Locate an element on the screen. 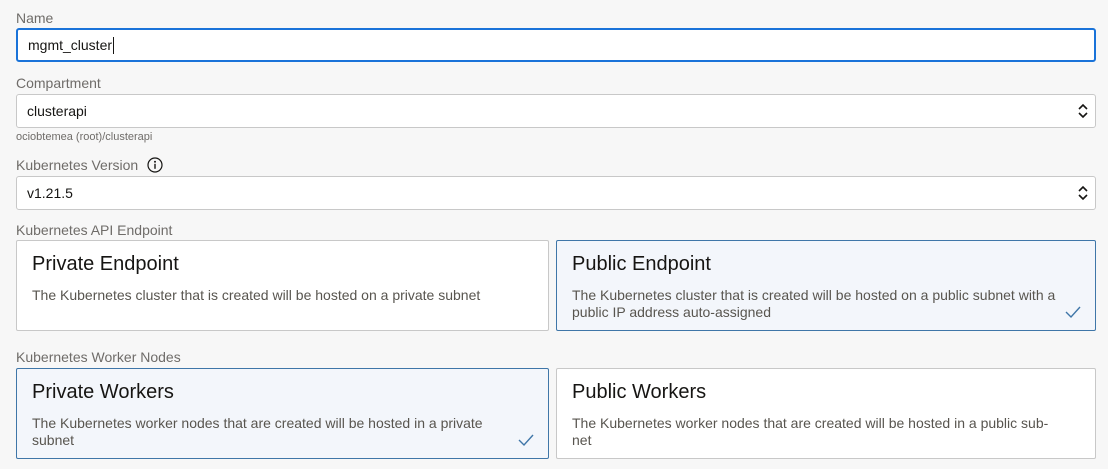 Image resolution: width=1108 pixels, height=469 pixels. card-title: Private Endpoint is located at coordinates (105, 264).